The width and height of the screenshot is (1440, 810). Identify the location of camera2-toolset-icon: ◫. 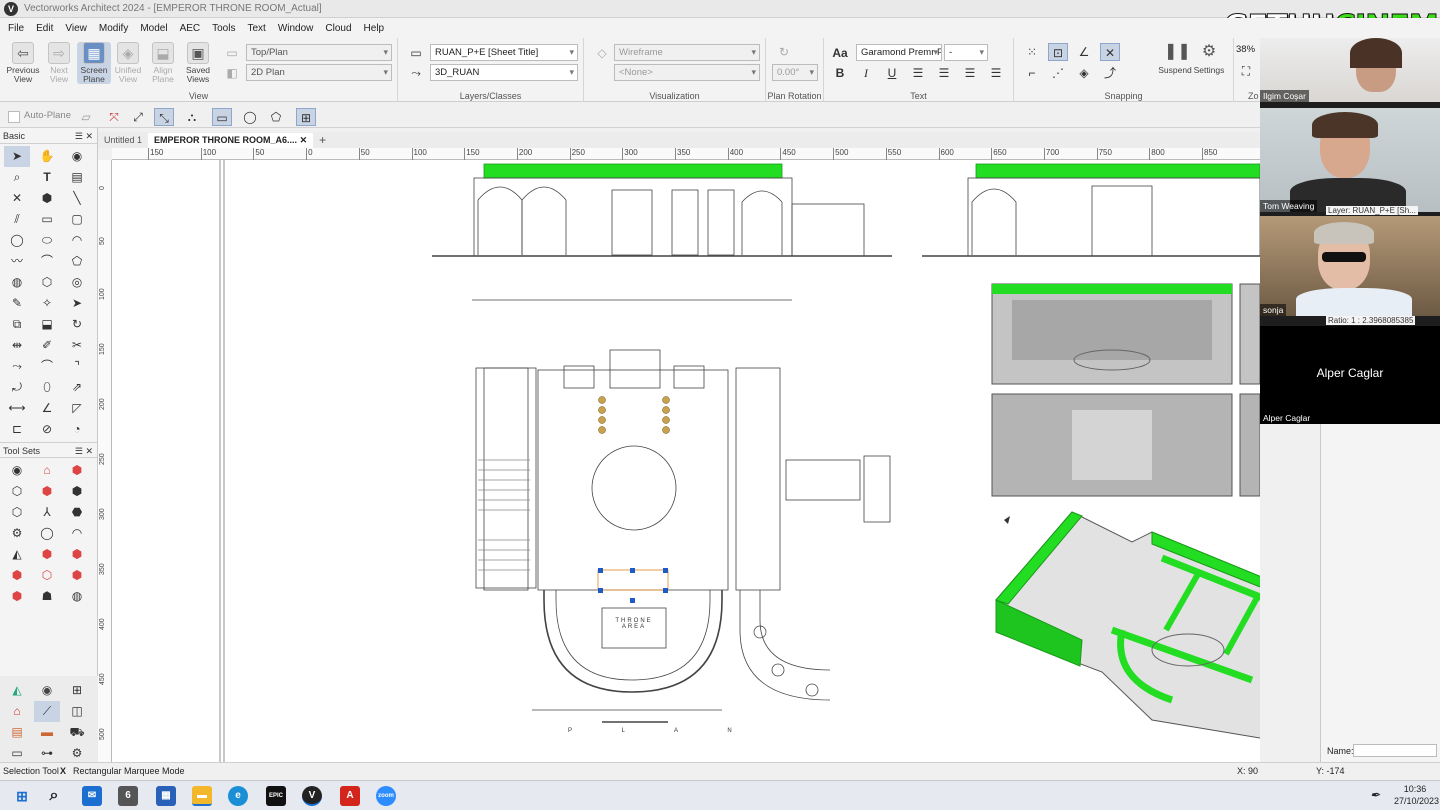
(77, 711).